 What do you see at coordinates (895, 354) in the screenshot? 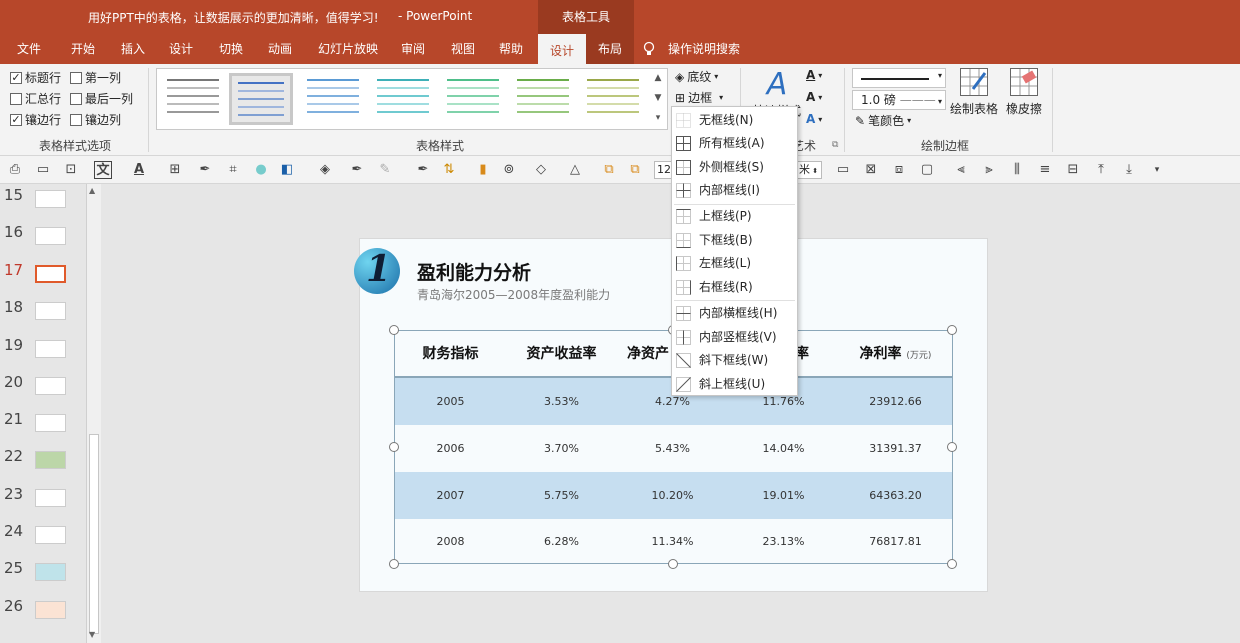
I see `table-header-cell: 净利率 (万元)` at bounding box center [895, 354].